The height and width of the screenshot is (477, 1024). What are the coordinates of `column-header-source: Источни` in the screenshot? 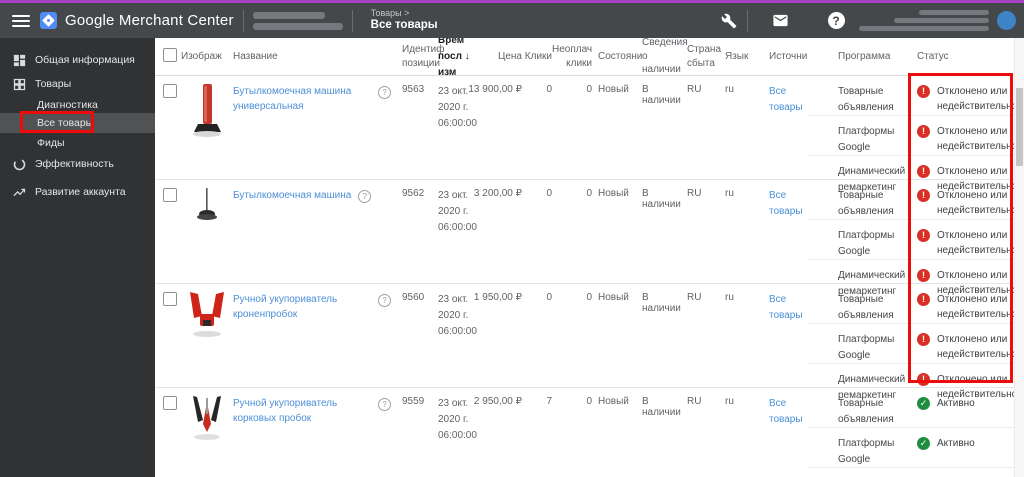 It's located at (788, 56).